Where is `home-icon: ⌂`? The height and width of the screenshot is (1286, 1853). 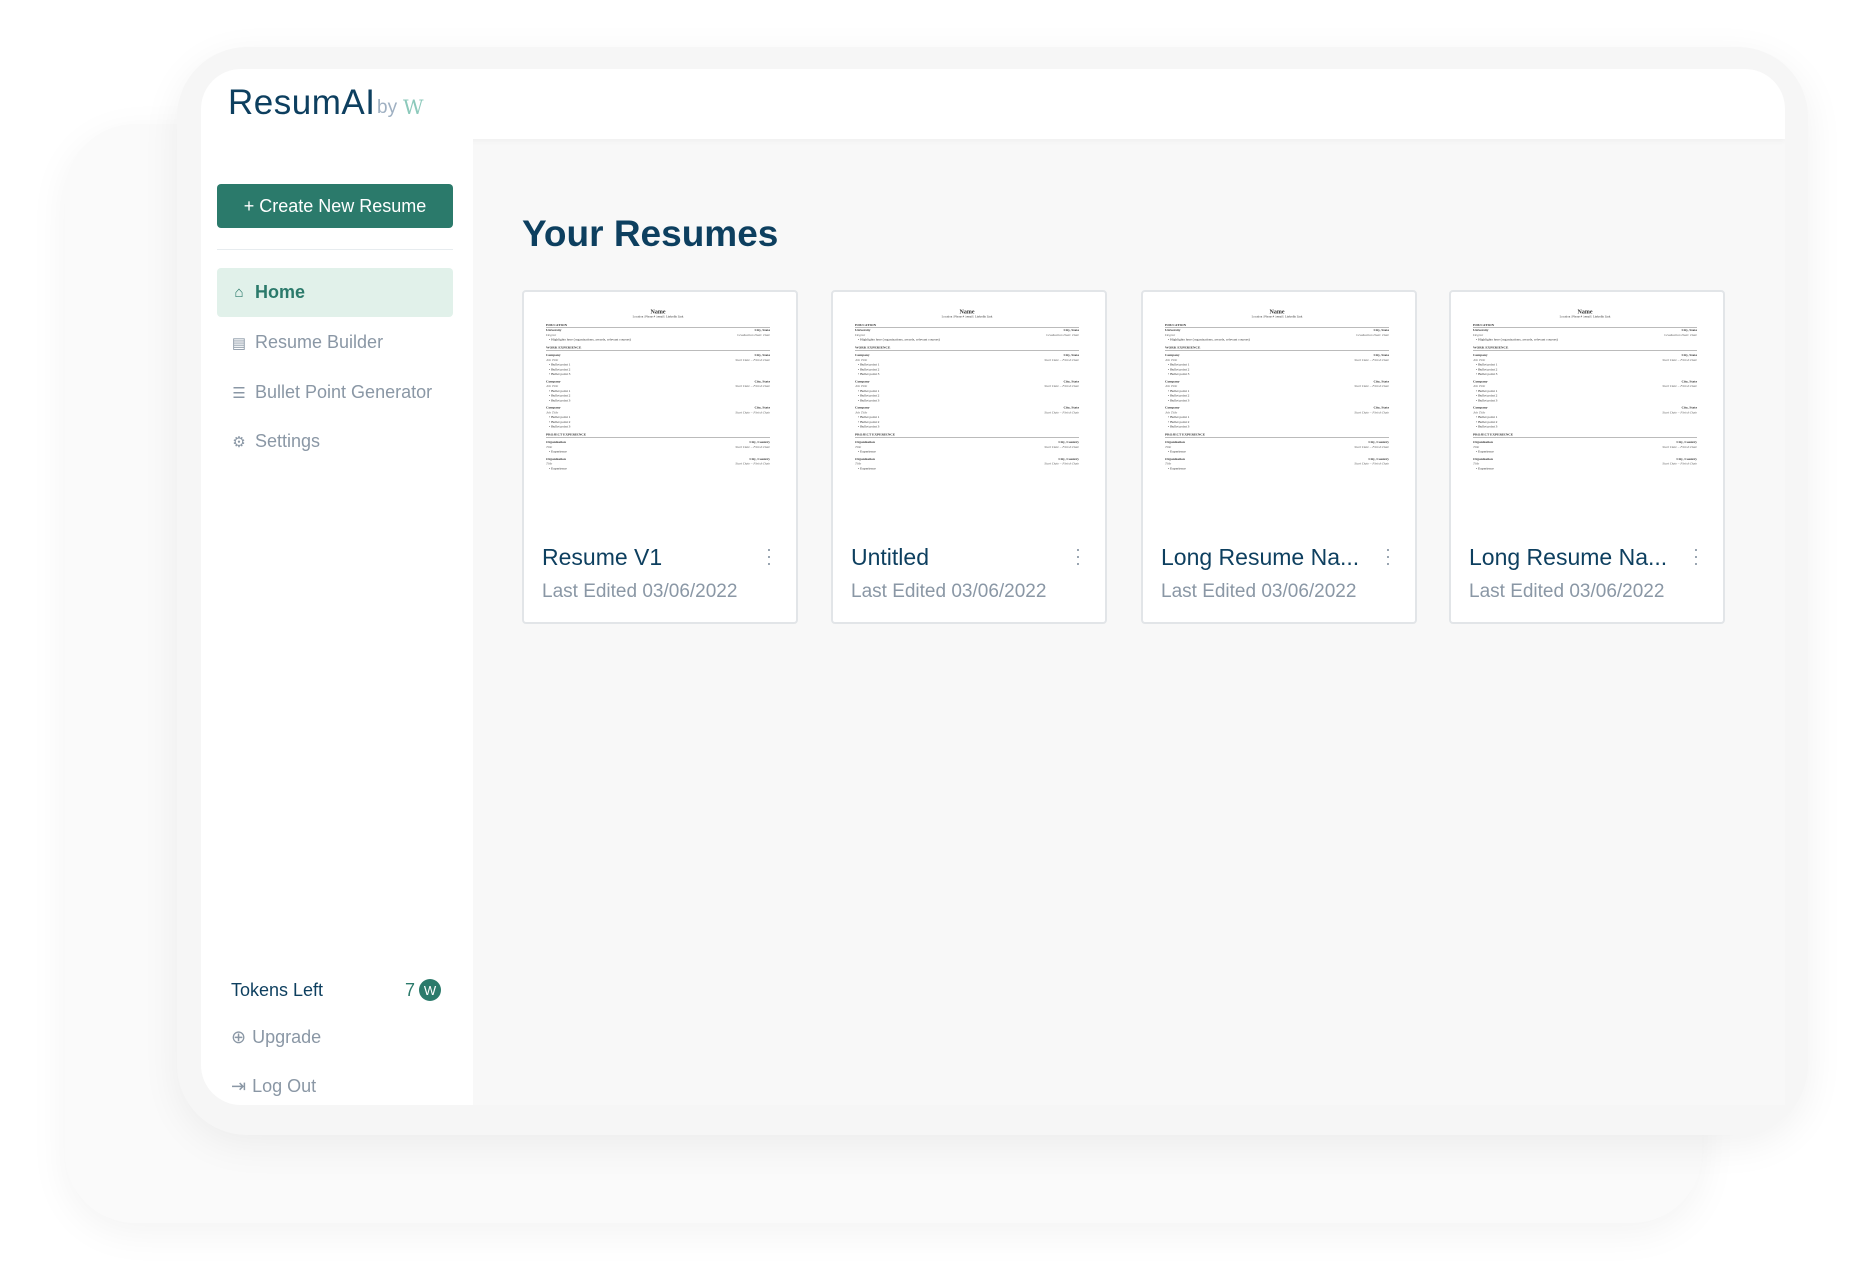 home-icon: ⌂ is located at coordinates (239, 292).